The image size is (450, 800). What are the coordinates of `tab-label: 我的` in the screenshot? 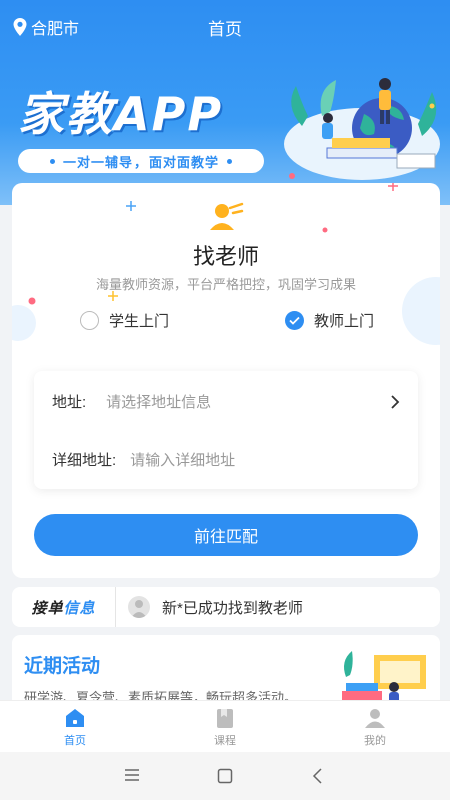 It's located at (375, 741).